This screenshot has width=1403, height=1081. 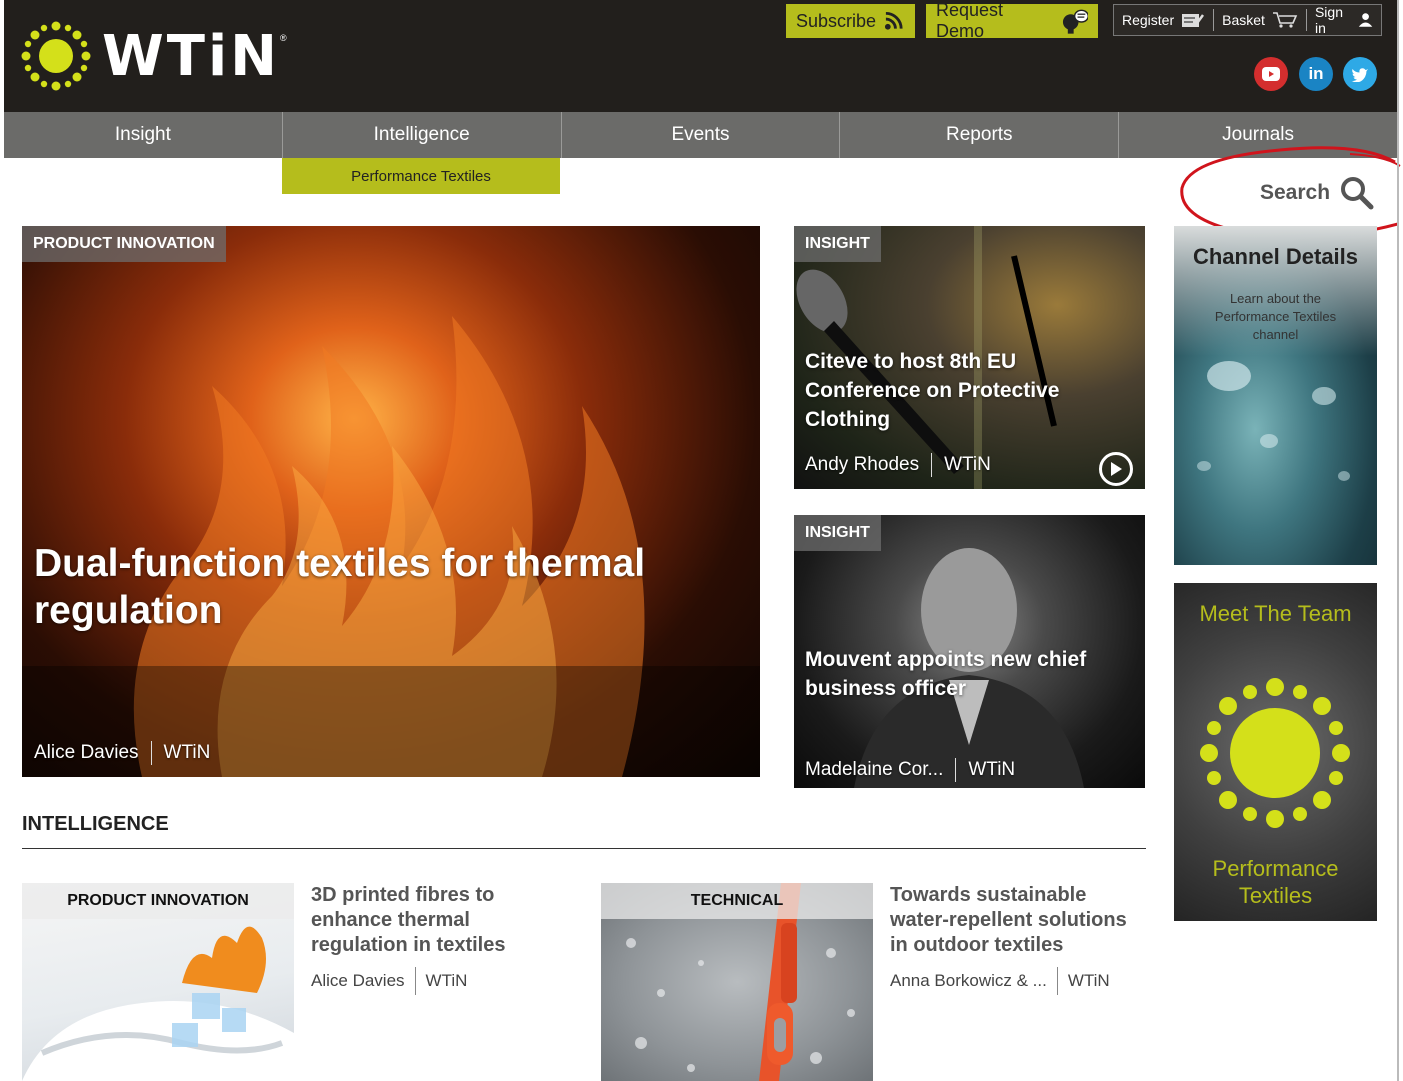 What do you see at coordinates (970, 20) in the screenshot?
I see `request-demo-label: Request Demo` at bounding box center [970, 20].